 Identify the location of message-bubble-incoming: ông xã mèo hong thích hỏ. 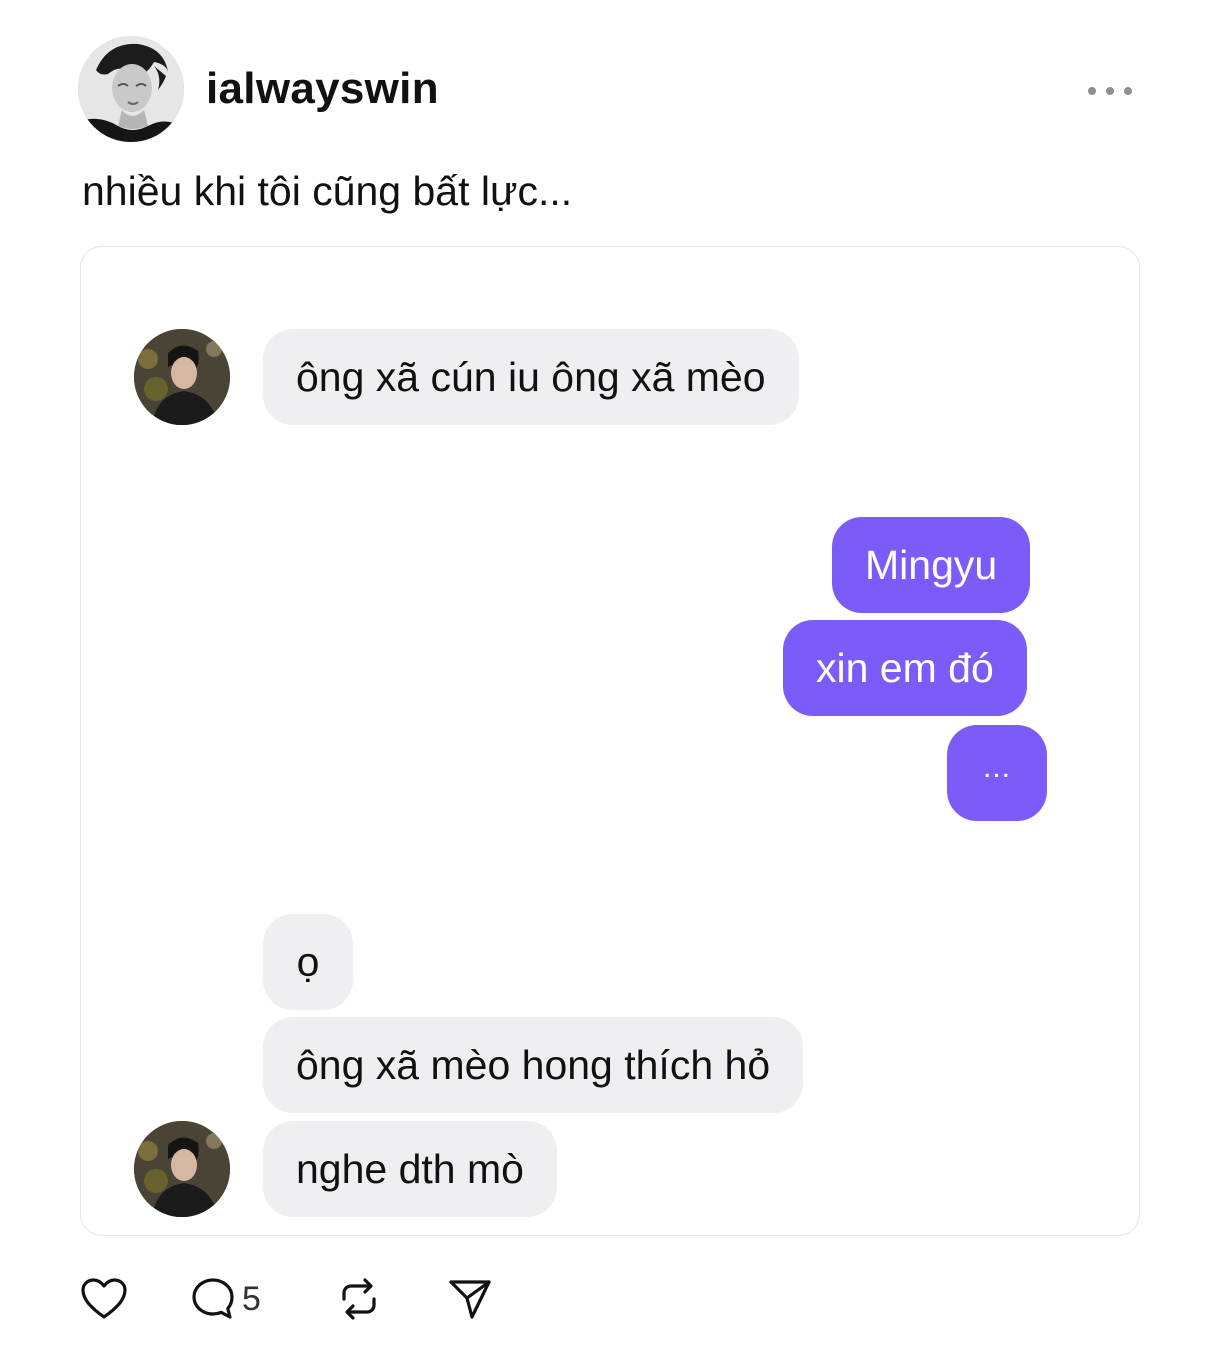
(533, 1065).